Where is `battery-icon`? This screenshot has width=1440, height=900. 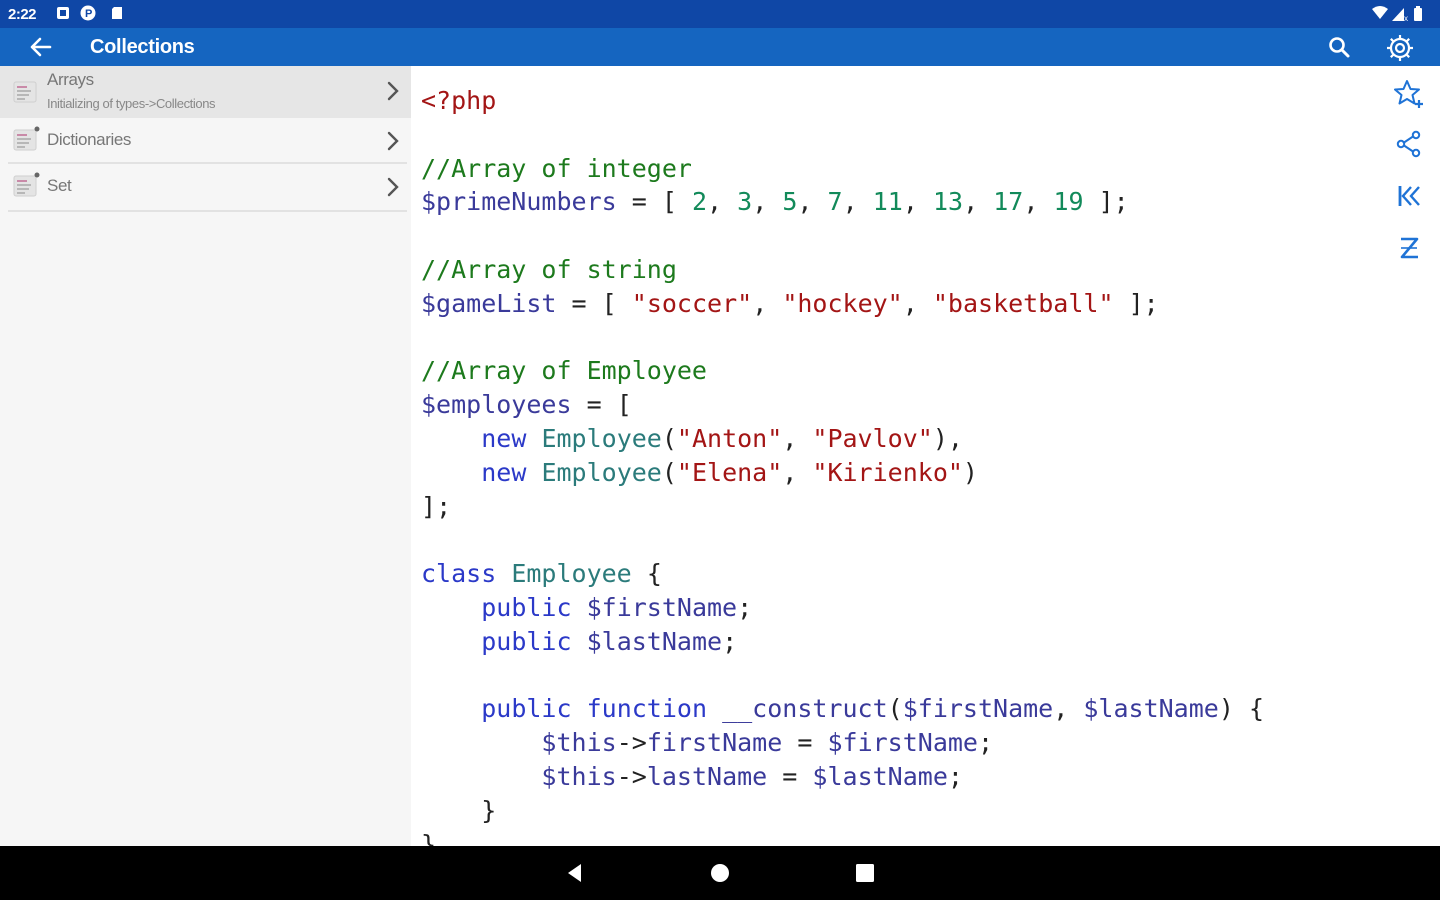 battery-icon is located at coordinates (1418, 14).